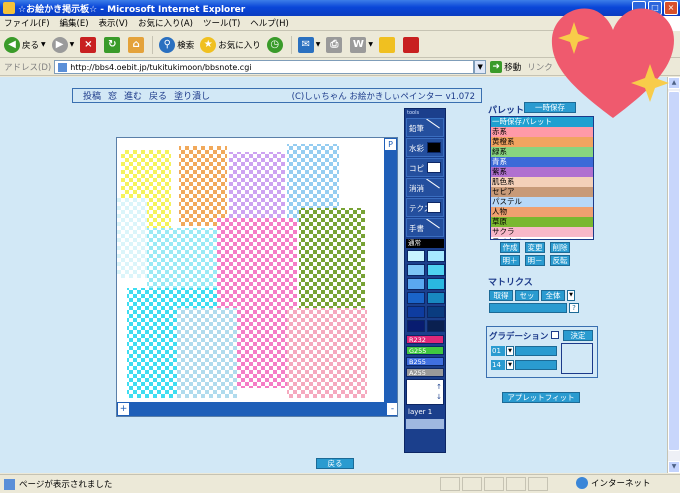 The width and height of the screenshot is (680, 493). What do you see at coordinates (27, 23) in the screenshot?
I see `menu-file: ファイル(F)` at bounding box center [27, 23].